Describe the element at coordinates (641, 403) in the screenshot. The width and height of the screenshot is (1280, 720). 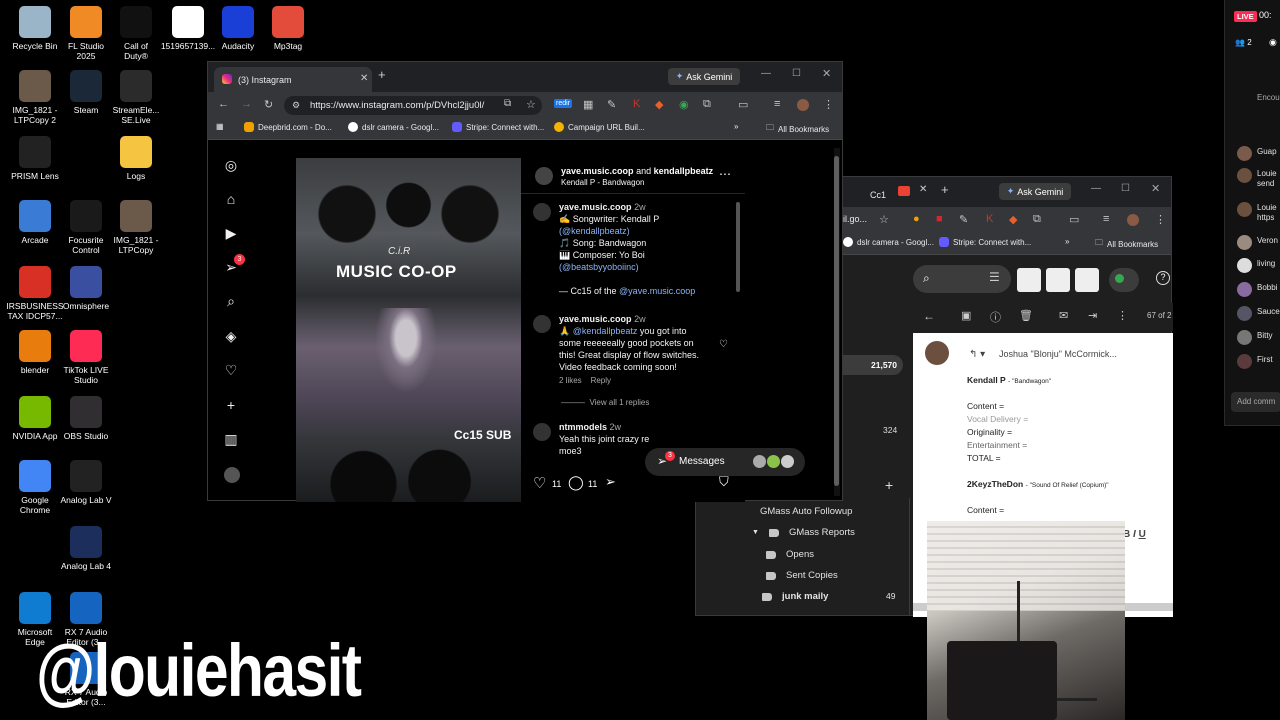
I see `view-replies: ——— View all 1 replies` at that location.